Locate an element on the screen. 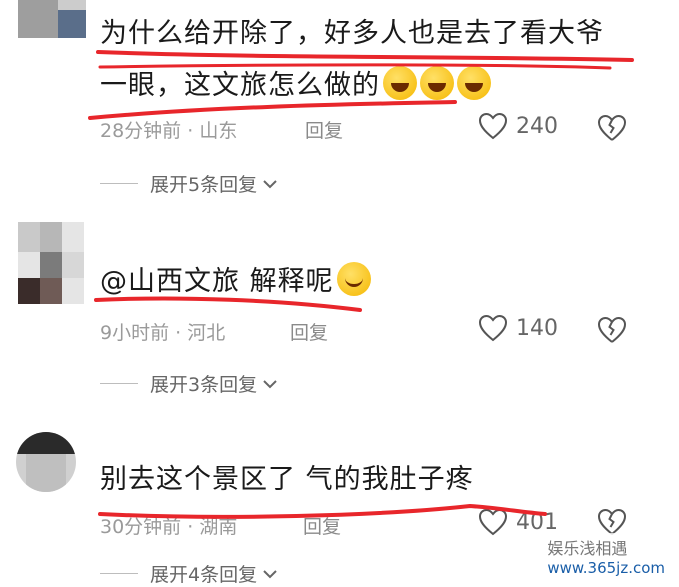 This screenshot has width=679, height=587. expand-replies-button: 展开3条回复 is located at coordinates (189, 383).